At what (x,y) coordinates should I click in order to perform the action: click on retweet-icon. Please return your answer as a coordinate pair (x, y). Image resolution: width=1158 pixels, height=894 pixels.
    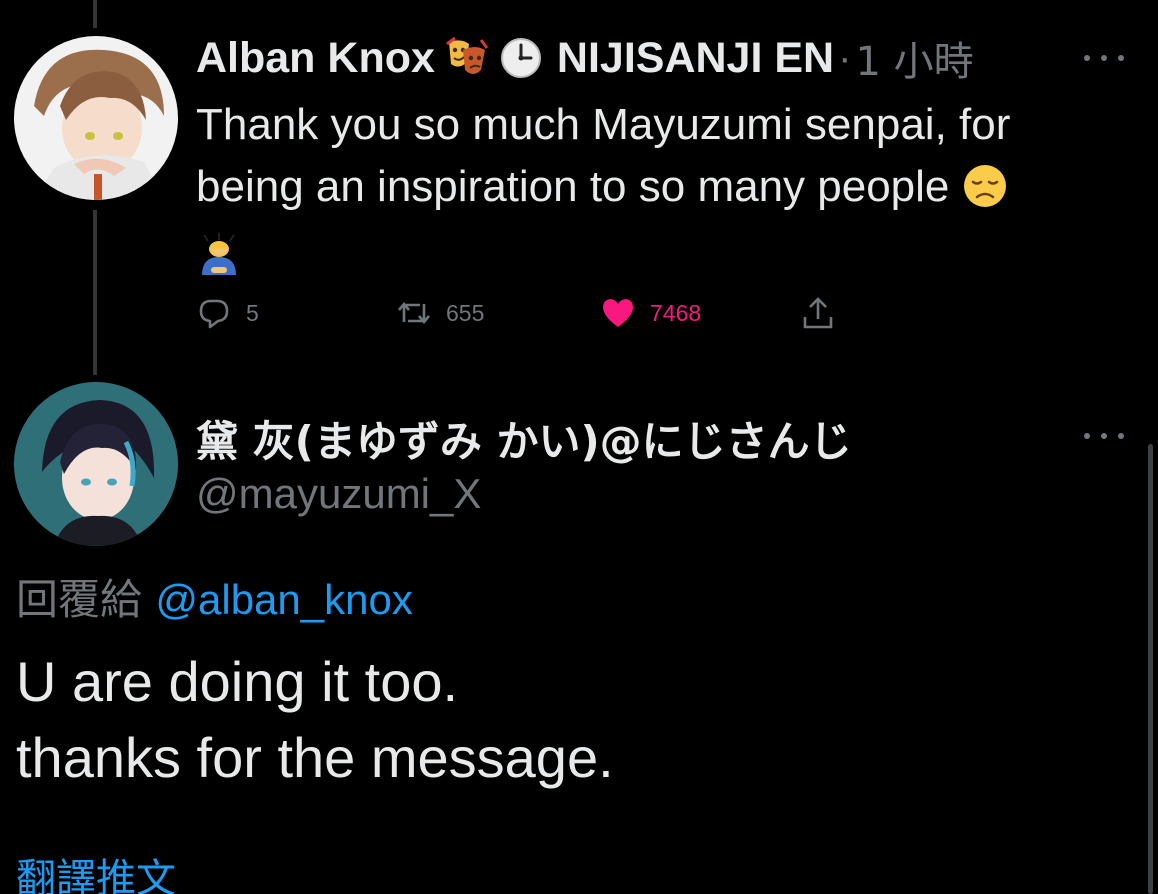
    Looking at the image, I should click on (414, 313).